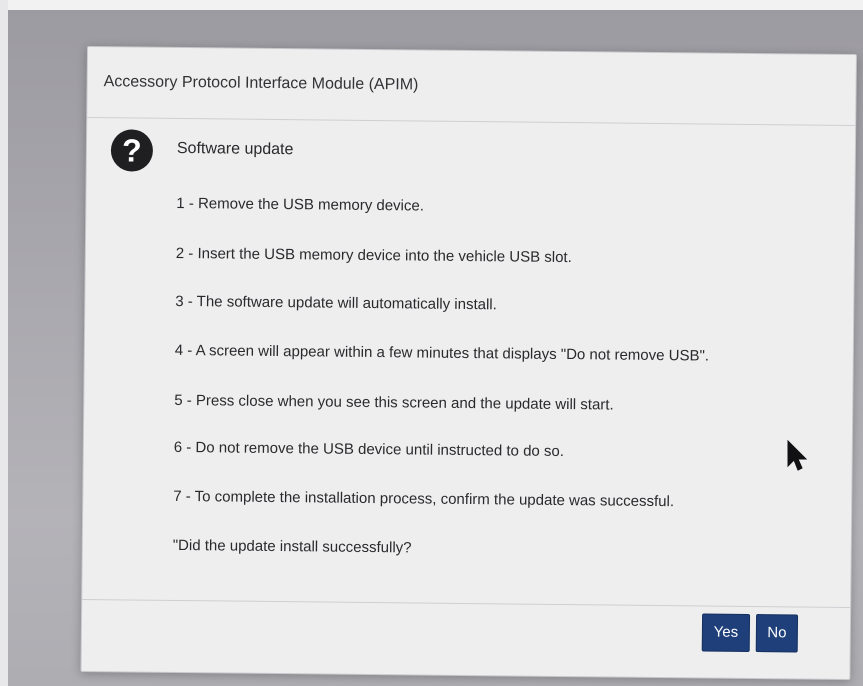 The height and width of the screenshot is (686, 863). Describe the element at coordinates (797, 455) in the screenshot. I see `mouse-pointer-icon` at that location.